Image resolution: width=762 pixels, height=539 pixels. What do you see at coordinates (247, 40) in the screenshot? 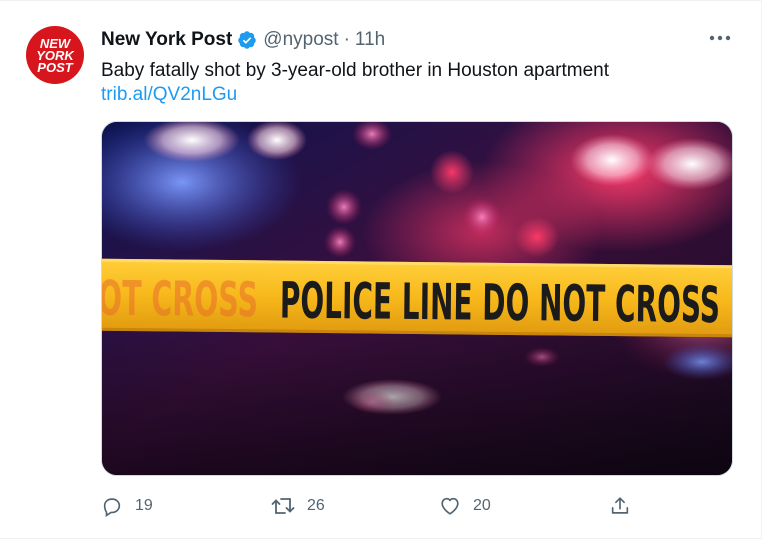
I see `verified-badge-icon` at bounding box center [247, 40].